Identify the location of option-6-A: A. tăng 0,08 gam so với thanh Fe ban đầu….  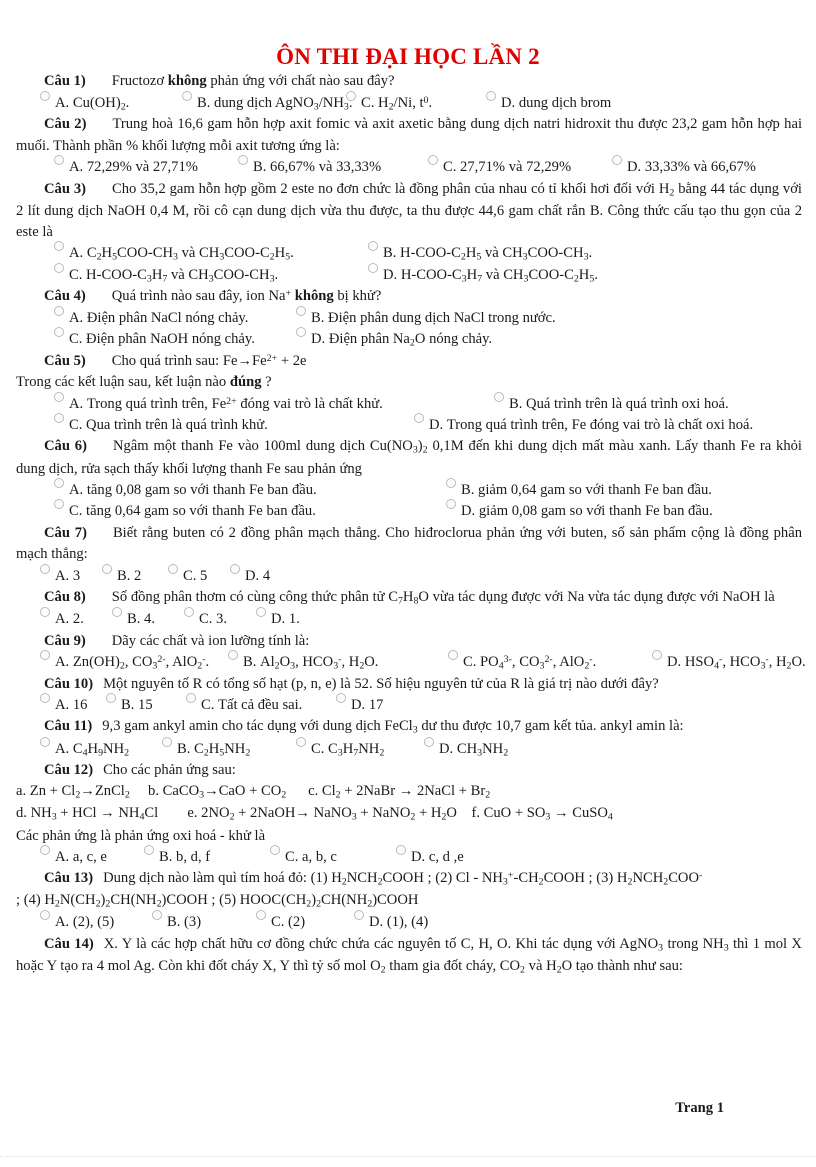
(185, 489).